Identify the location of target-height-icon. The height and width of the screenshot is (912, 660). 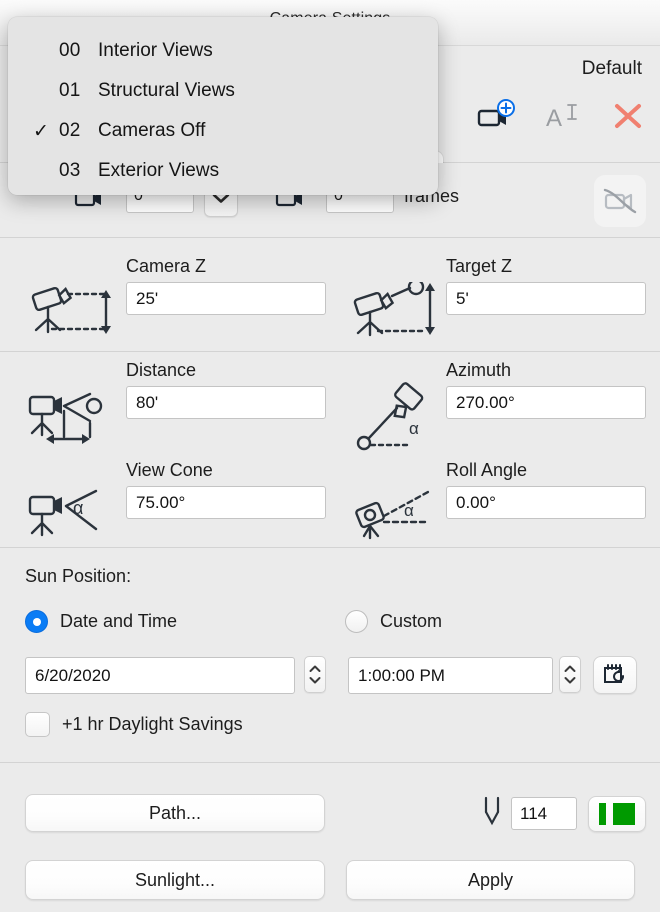
(395, 311).